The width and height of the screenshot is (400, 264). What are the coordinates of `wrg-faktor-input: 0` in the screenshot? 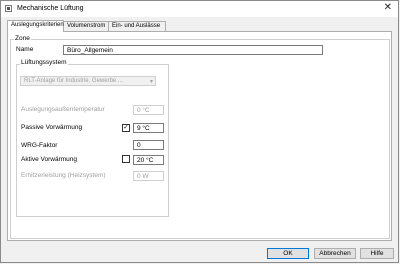 It's located at (148, 145).